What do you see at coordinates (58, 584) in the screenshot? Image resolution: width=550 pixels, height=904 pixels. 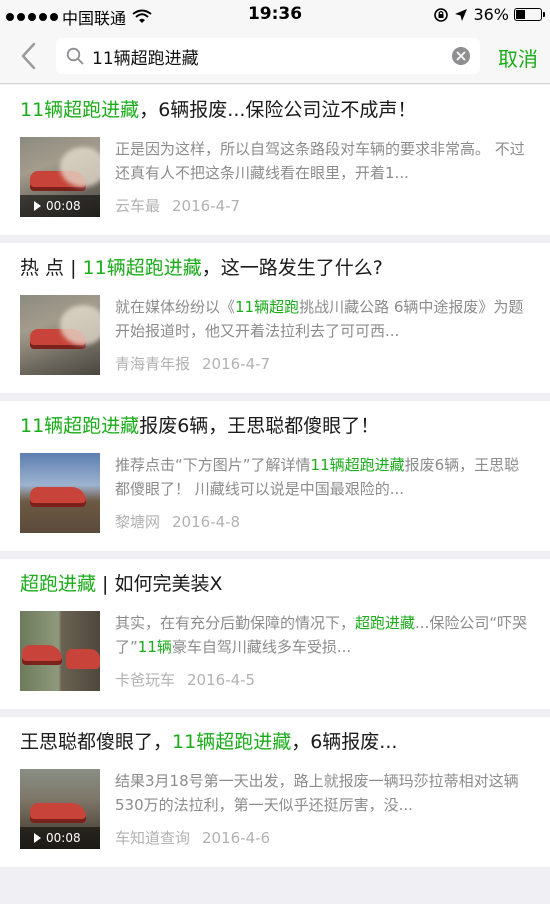 I see `title-highlight: 超跑进藏` at bounding box center [58, 584].